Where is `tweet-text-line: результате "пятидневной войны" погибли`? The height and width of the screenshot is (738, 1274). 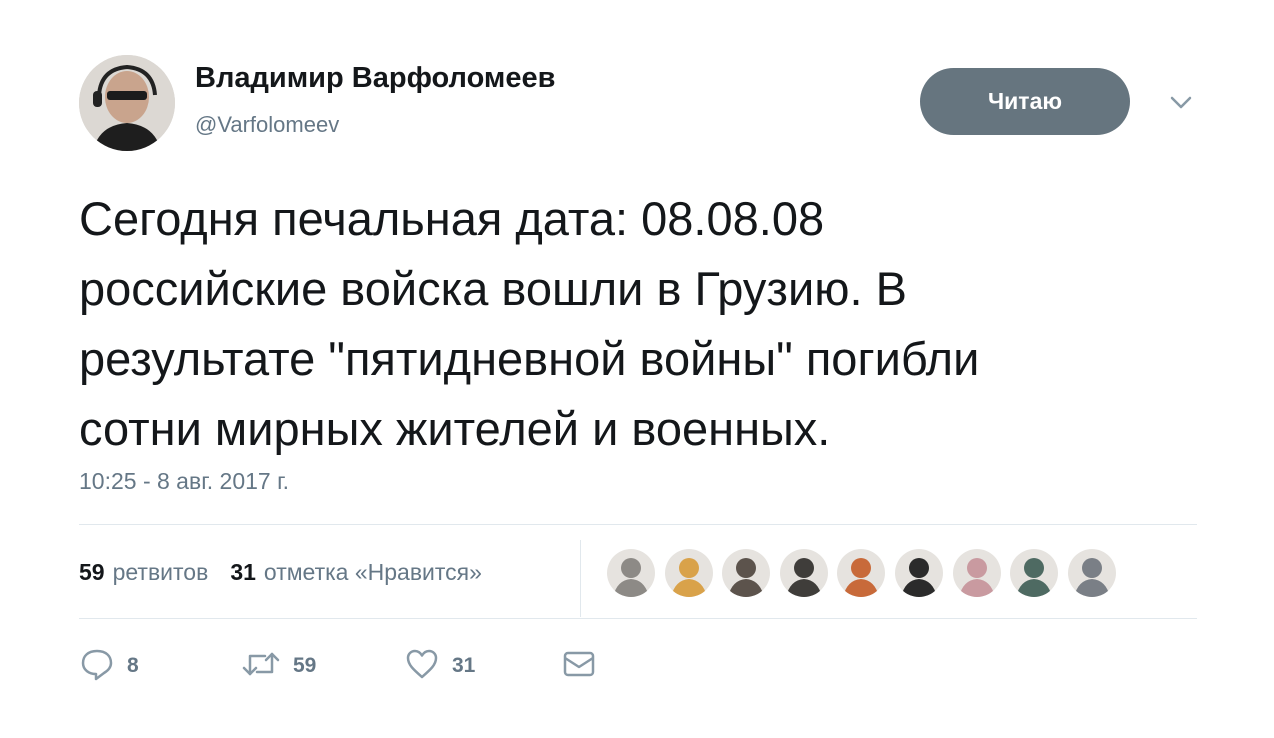 tweet-text-line: результате "пятидневной войны" погибли is located at coordinates (529, 358).